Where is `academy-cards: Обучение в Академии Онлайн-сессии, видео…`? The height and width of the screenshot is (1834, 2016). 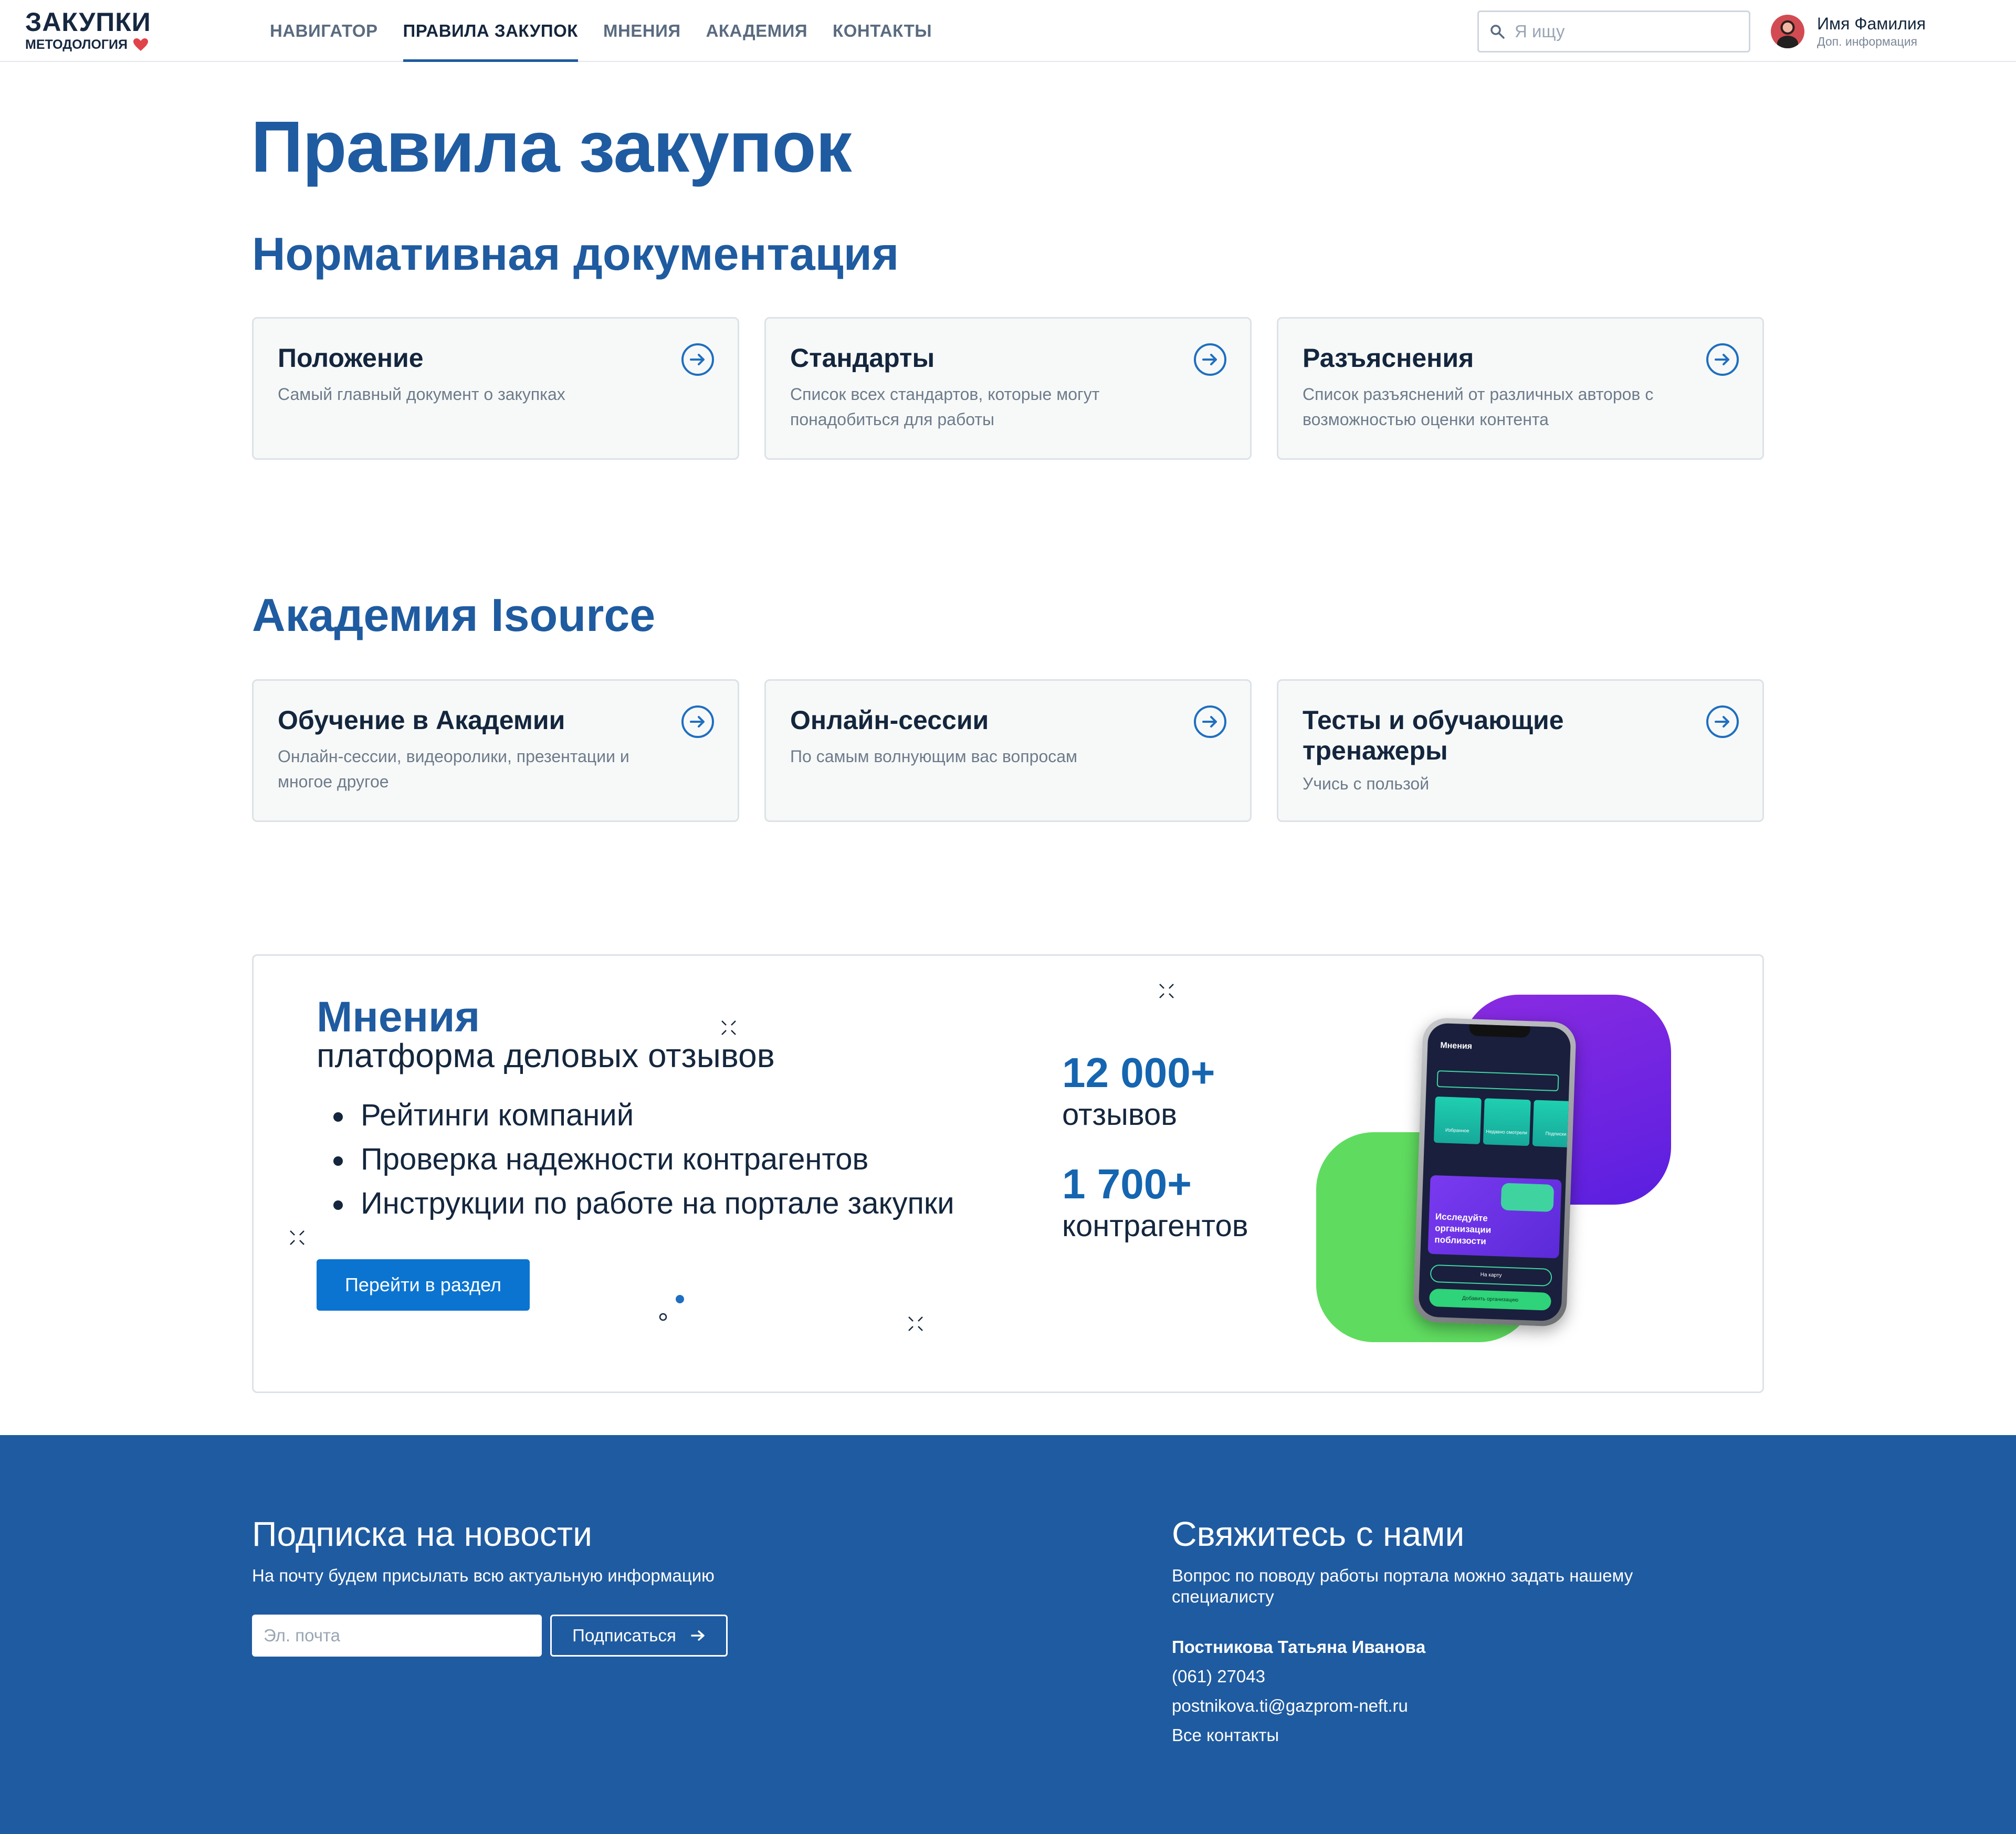 academy-cards: Обучение в Академии Онлайн-сессии, видео… is located at coordinates (1008, 750).